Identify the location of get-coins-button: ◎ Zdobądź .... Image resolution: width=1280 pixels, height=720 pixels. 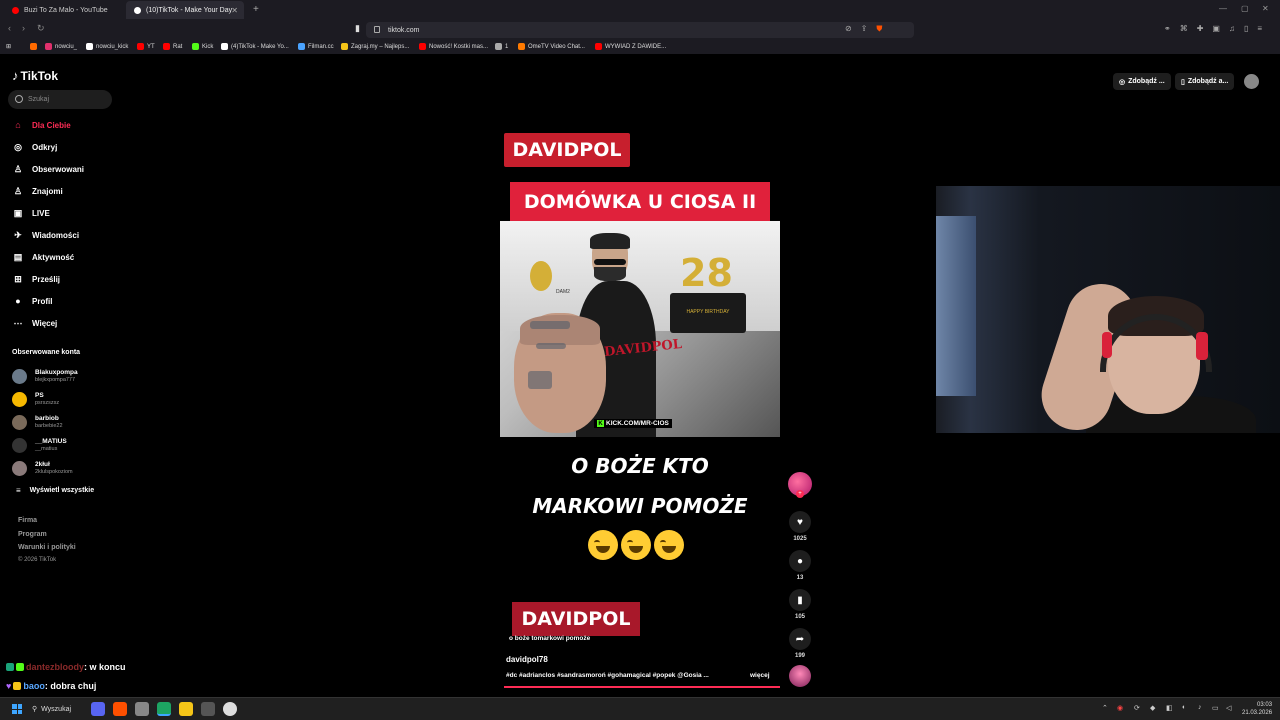
(1142, 81).